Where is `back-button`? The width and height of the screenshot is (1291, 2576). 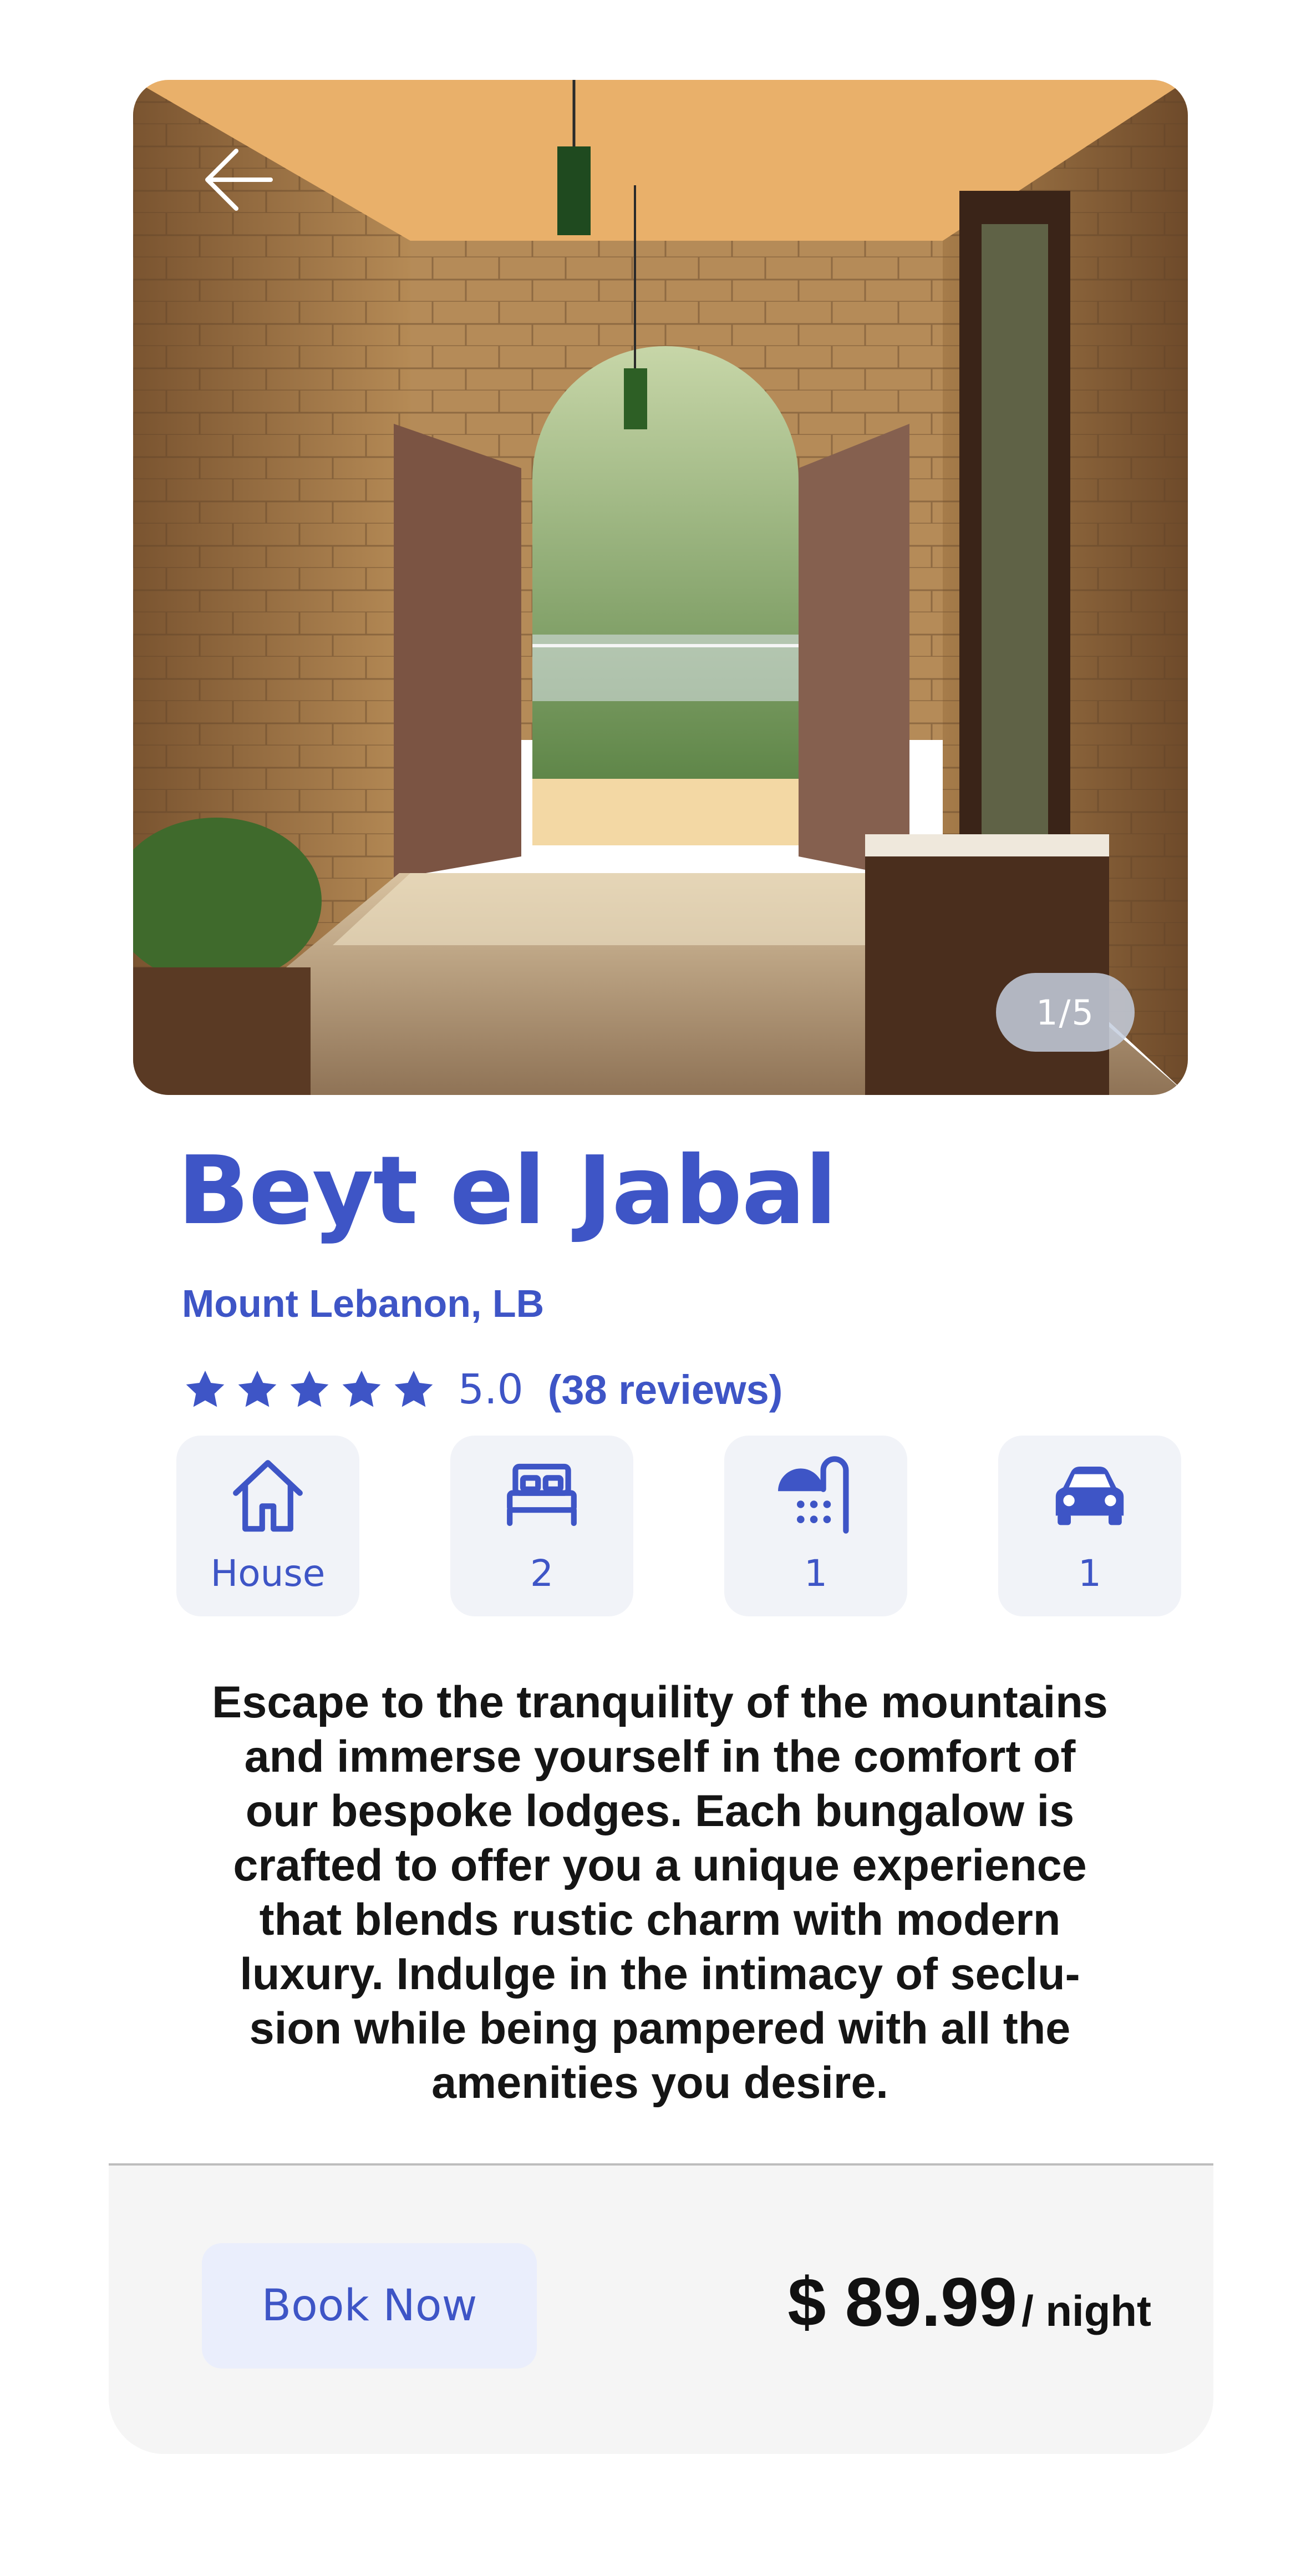 back-button is located at coordinates (239, 180).